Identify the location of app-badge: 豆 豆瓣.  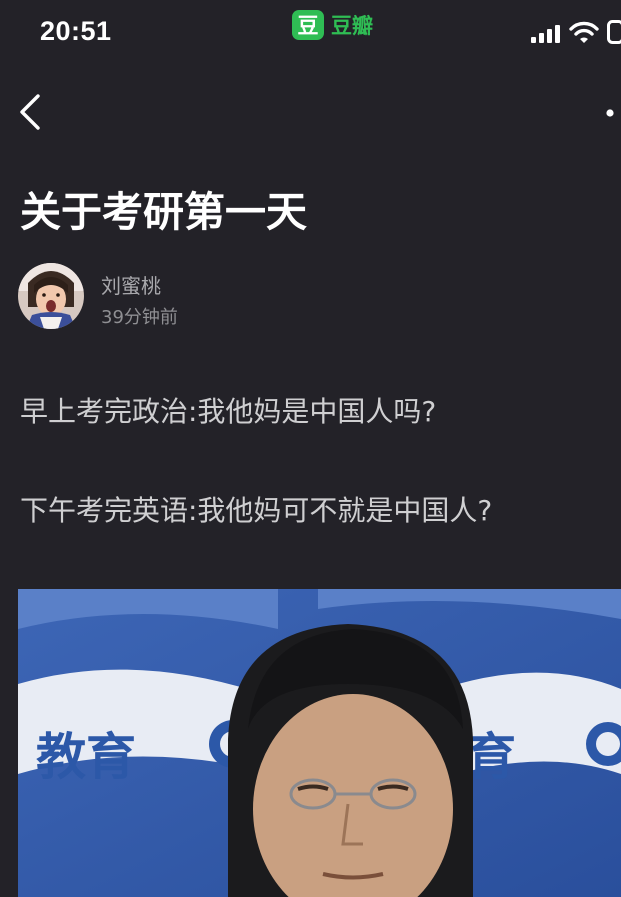
(332, 25).